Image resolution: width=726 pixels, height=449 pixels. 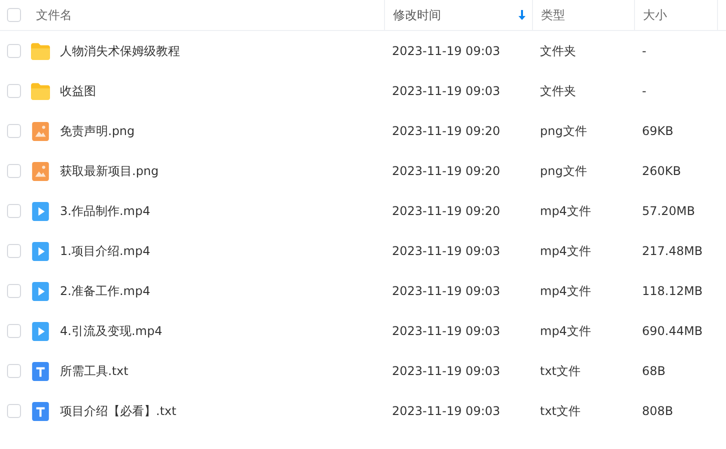 I want to click on column-header: 类型, so click(x=553, y=15).